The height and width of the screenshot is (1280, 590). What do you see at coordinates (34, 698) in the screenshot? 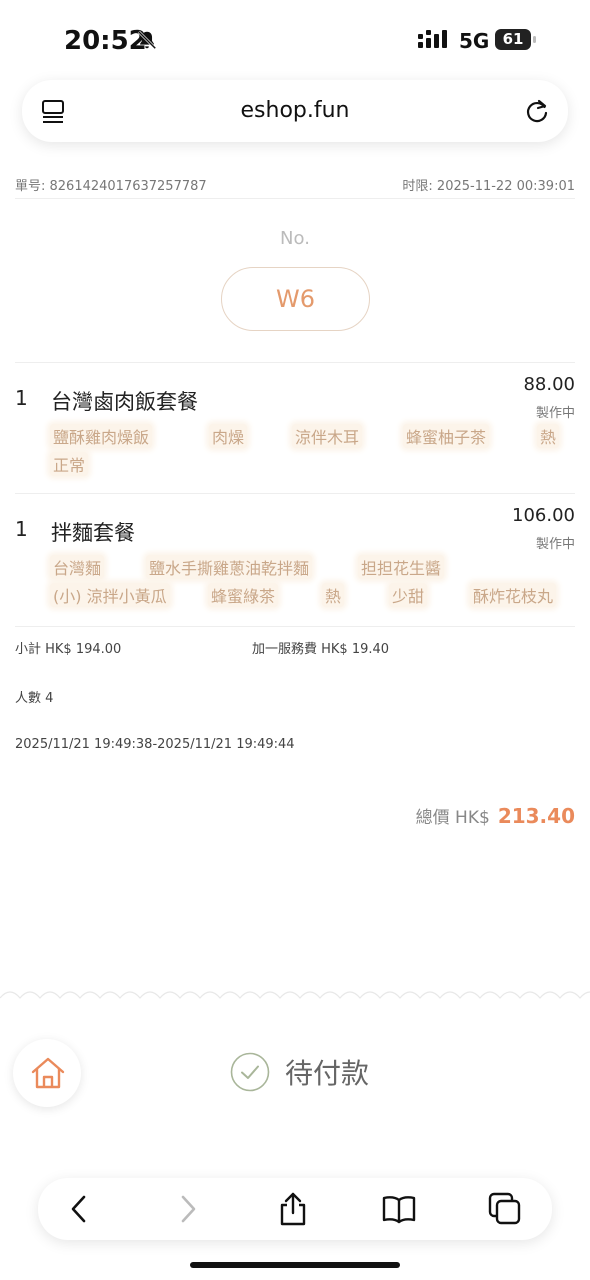
I see `people-count: 人數 4` at bounding box center [34, 698].